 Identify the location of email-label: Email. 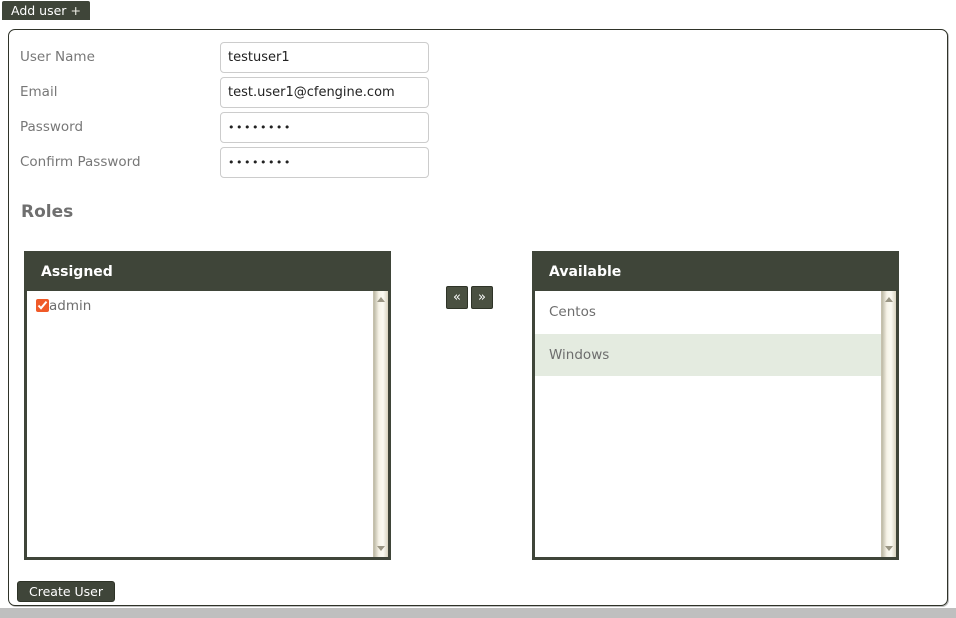
(39, 92).